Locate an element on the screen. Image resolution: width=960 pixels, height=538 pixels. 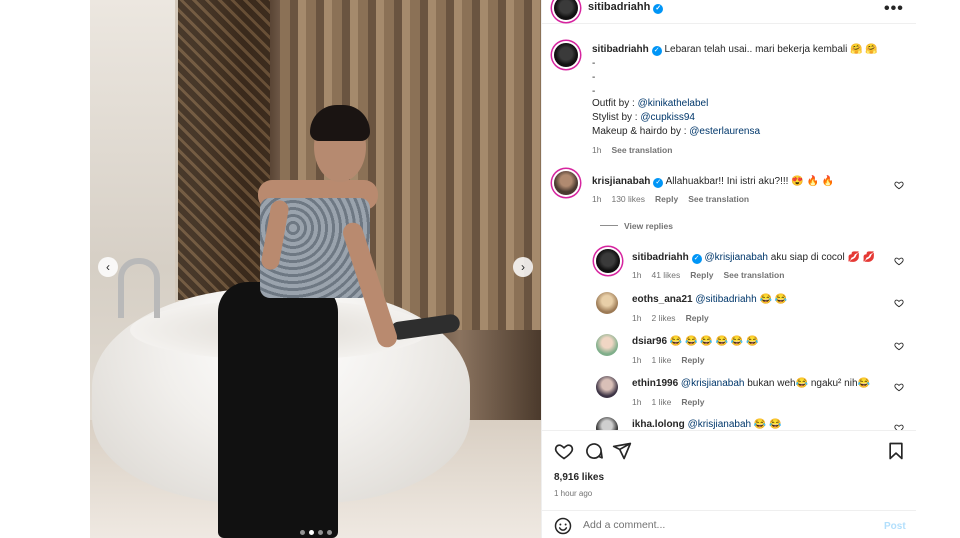
left-gutter is located at coordinates (45, 269).